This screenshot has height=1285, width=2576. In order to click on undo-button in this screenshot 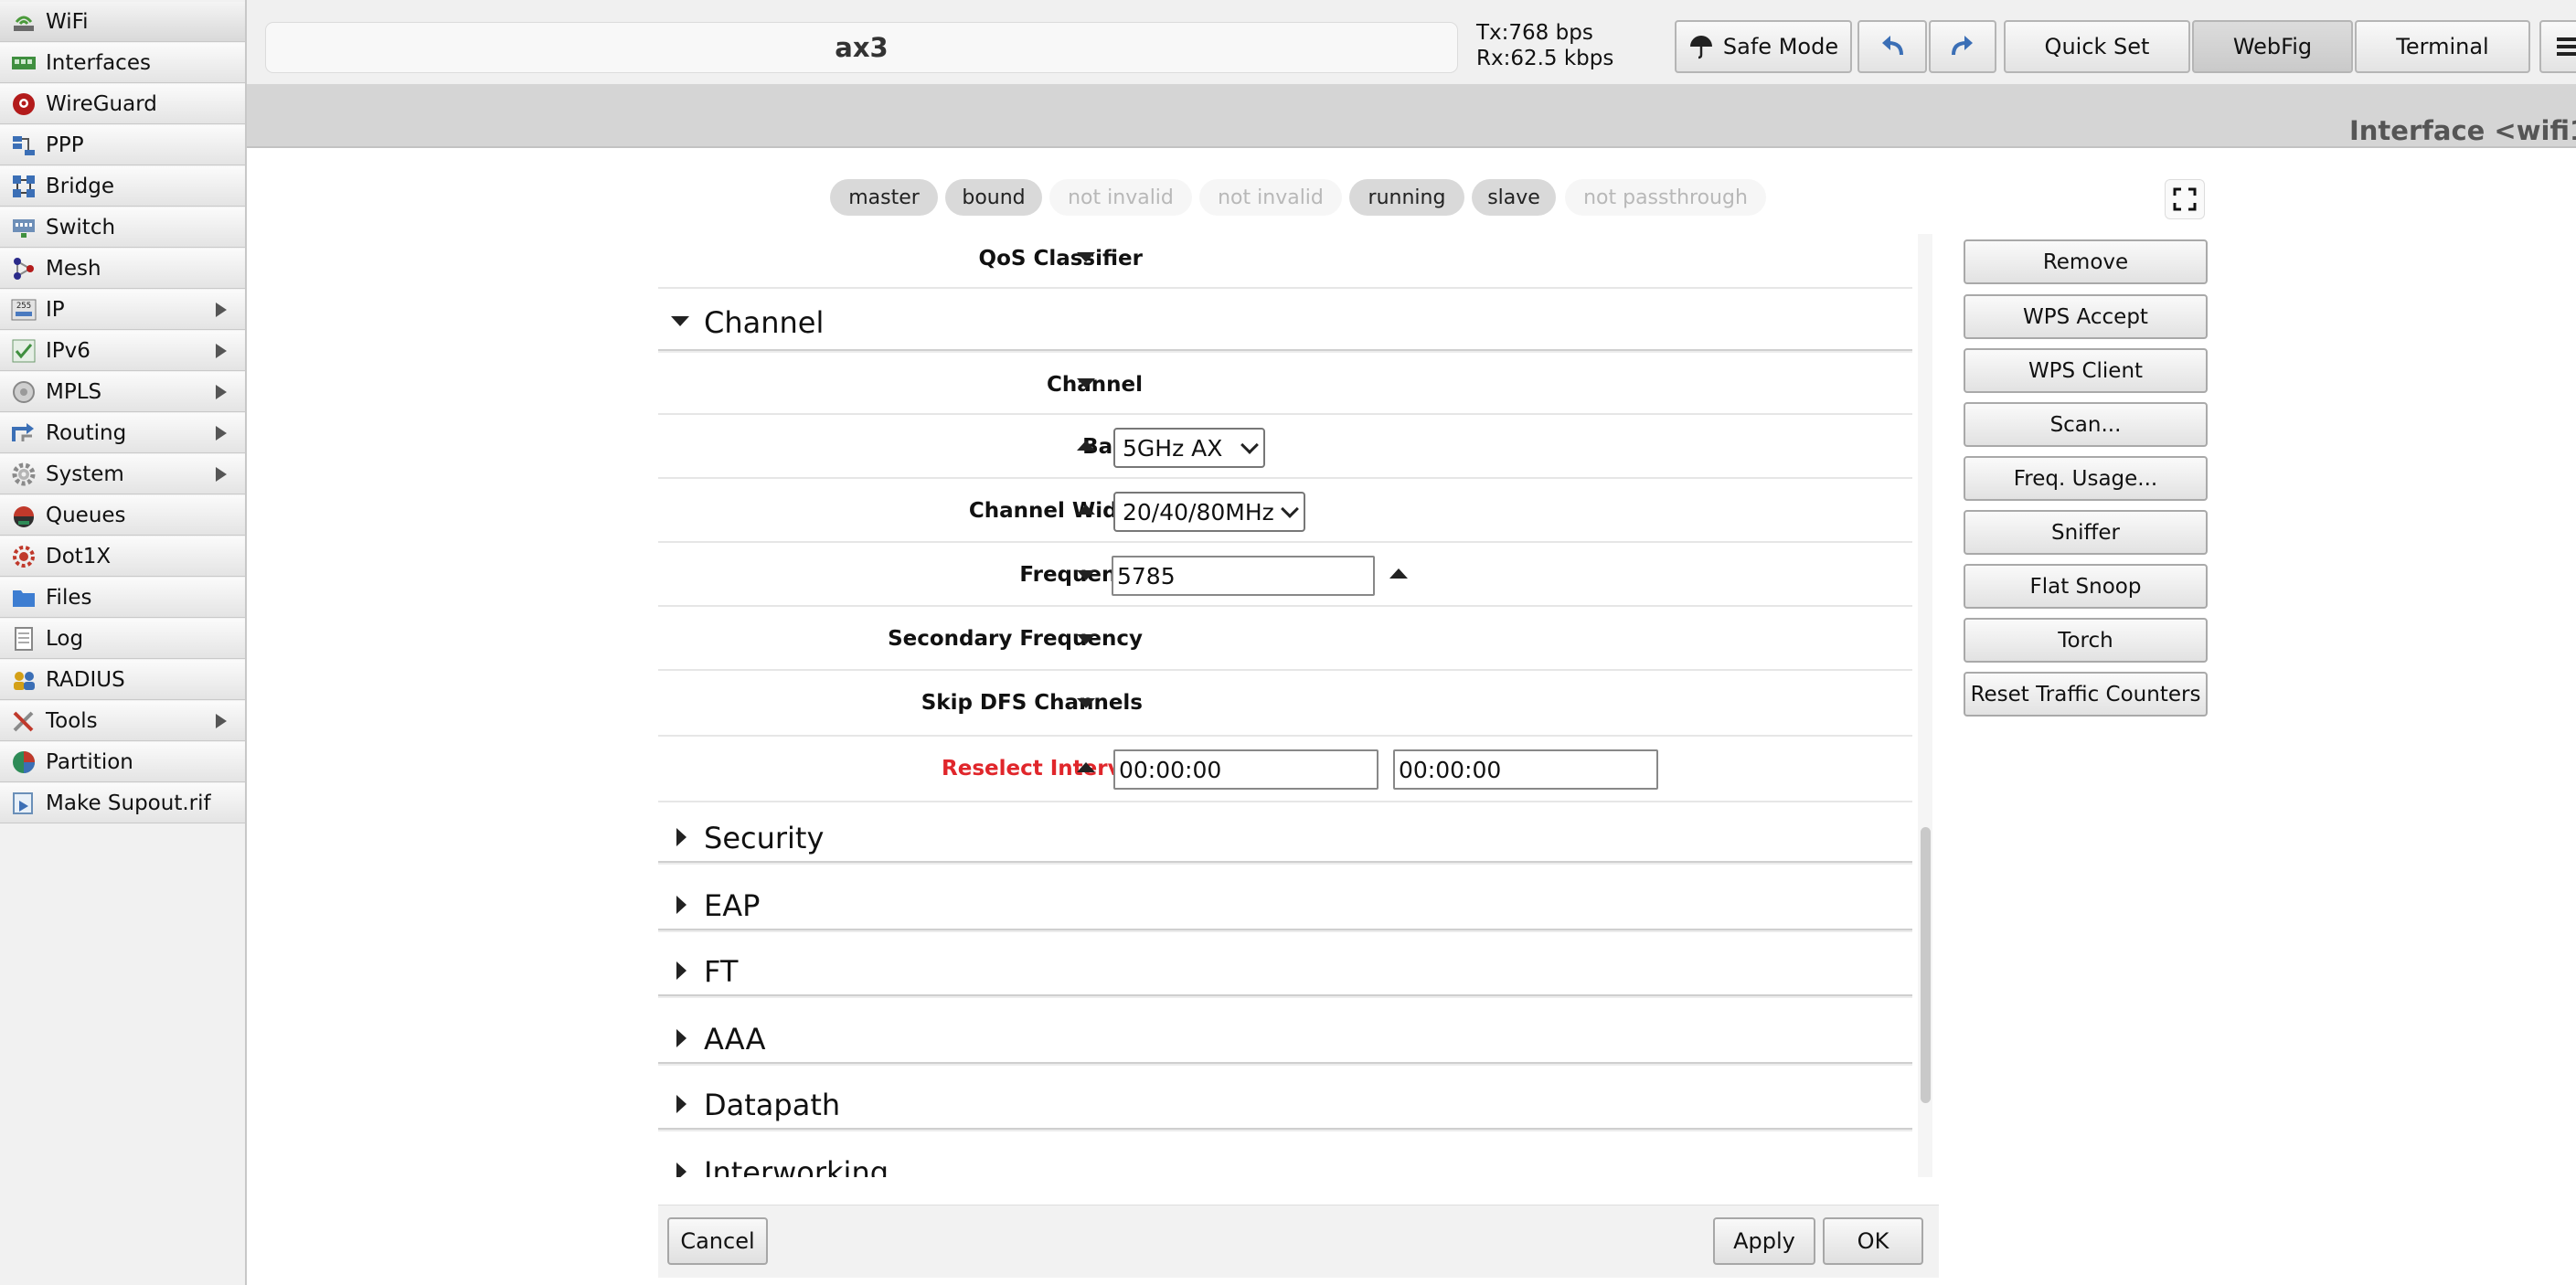, I will do `click(1892, 47)`.